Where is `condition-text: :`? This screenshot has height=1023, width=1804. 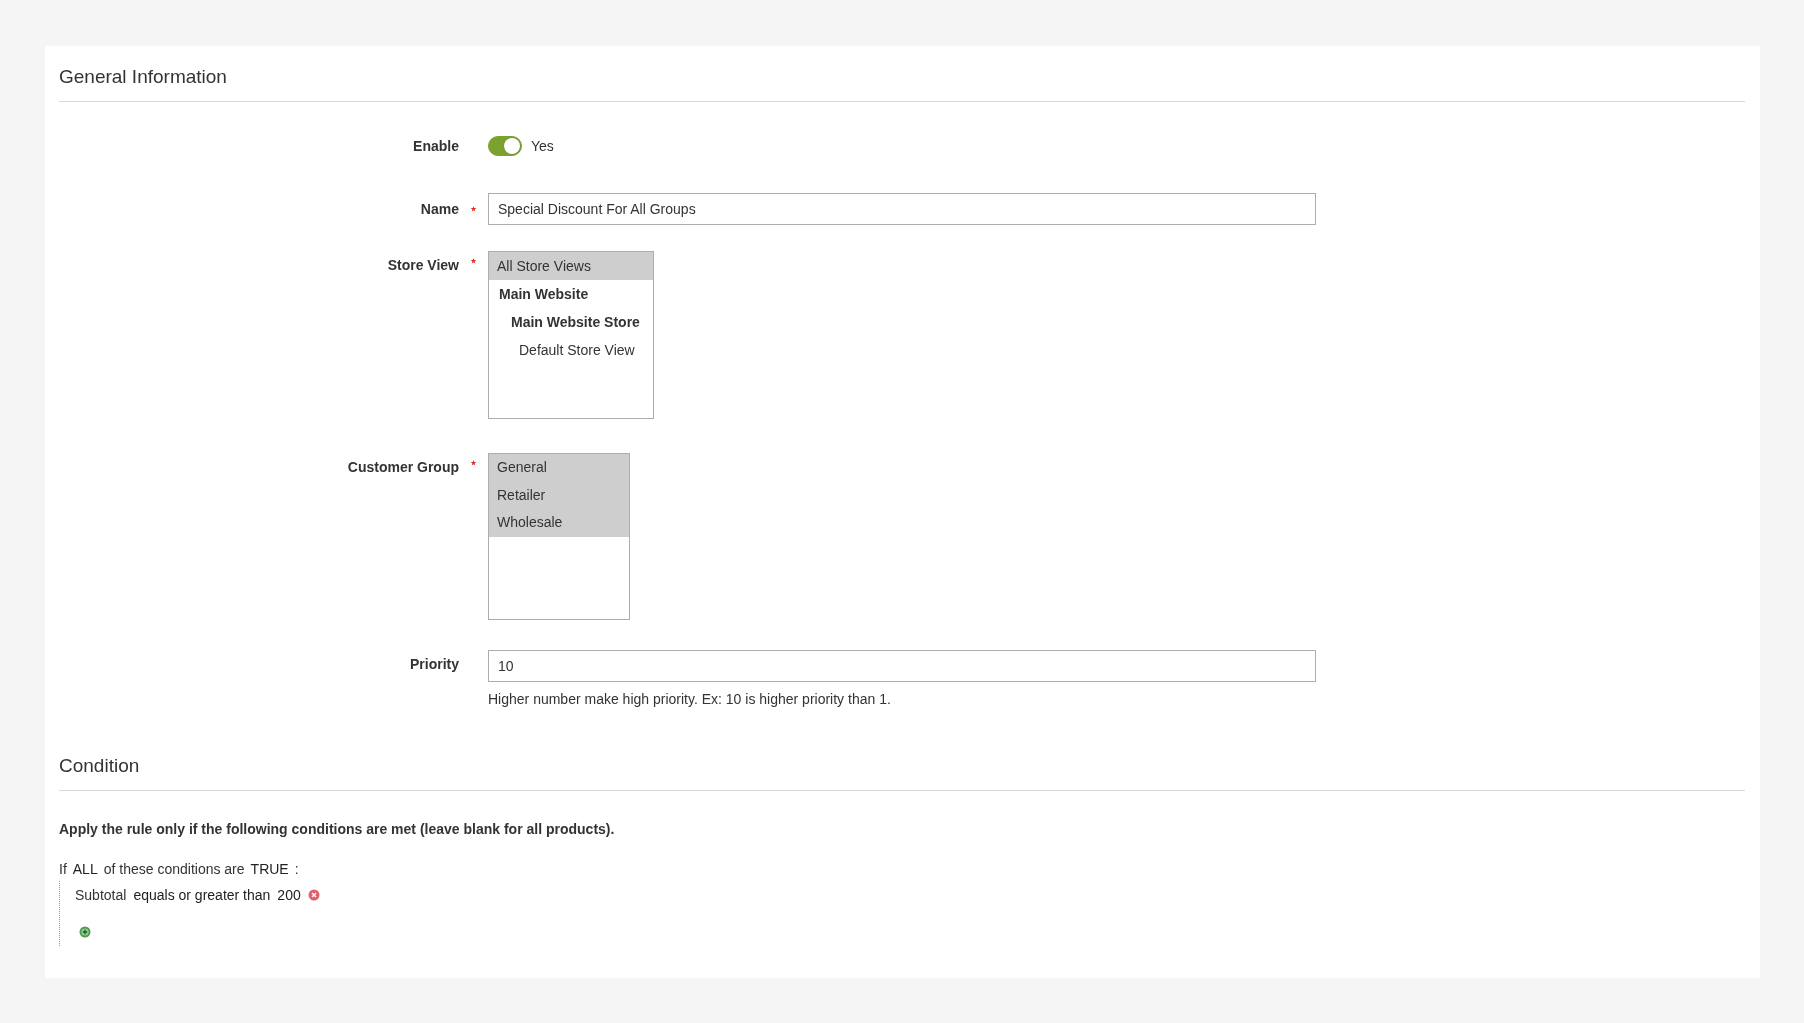 condition-text: : is located at coordinates (296, 869).